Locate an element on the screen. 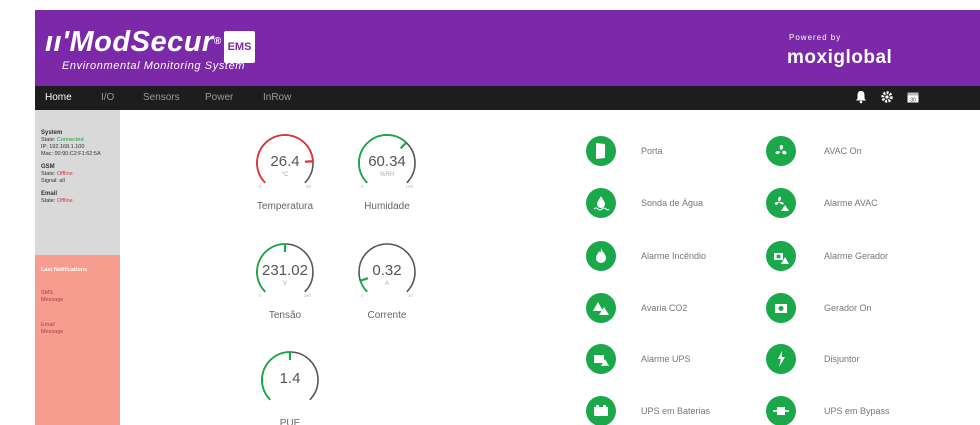 Image resolution: width=980 pixels, height=425 pixels. status-fan-label: AVAC On is located at coordinates (843, 151).